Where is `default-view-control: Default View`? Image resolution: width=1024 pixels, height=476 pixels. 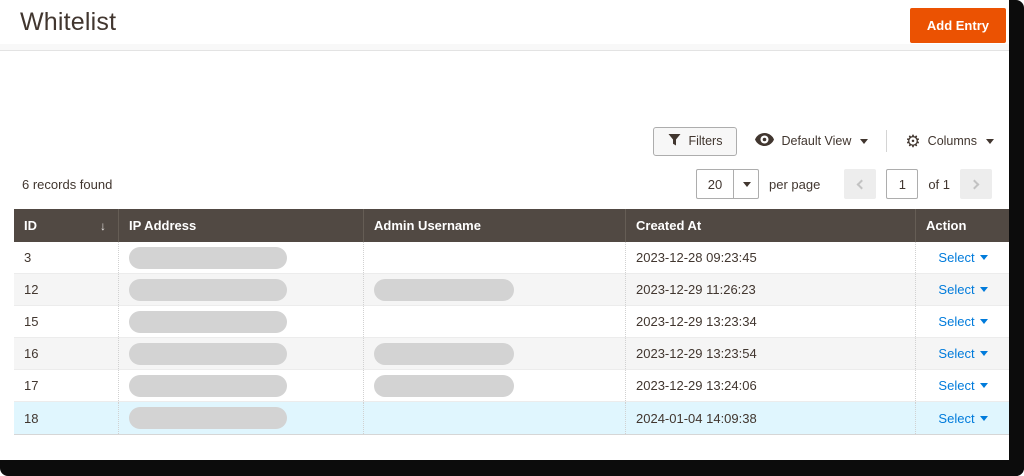 default-view-control: Default View is located at coordinates (812, 141).